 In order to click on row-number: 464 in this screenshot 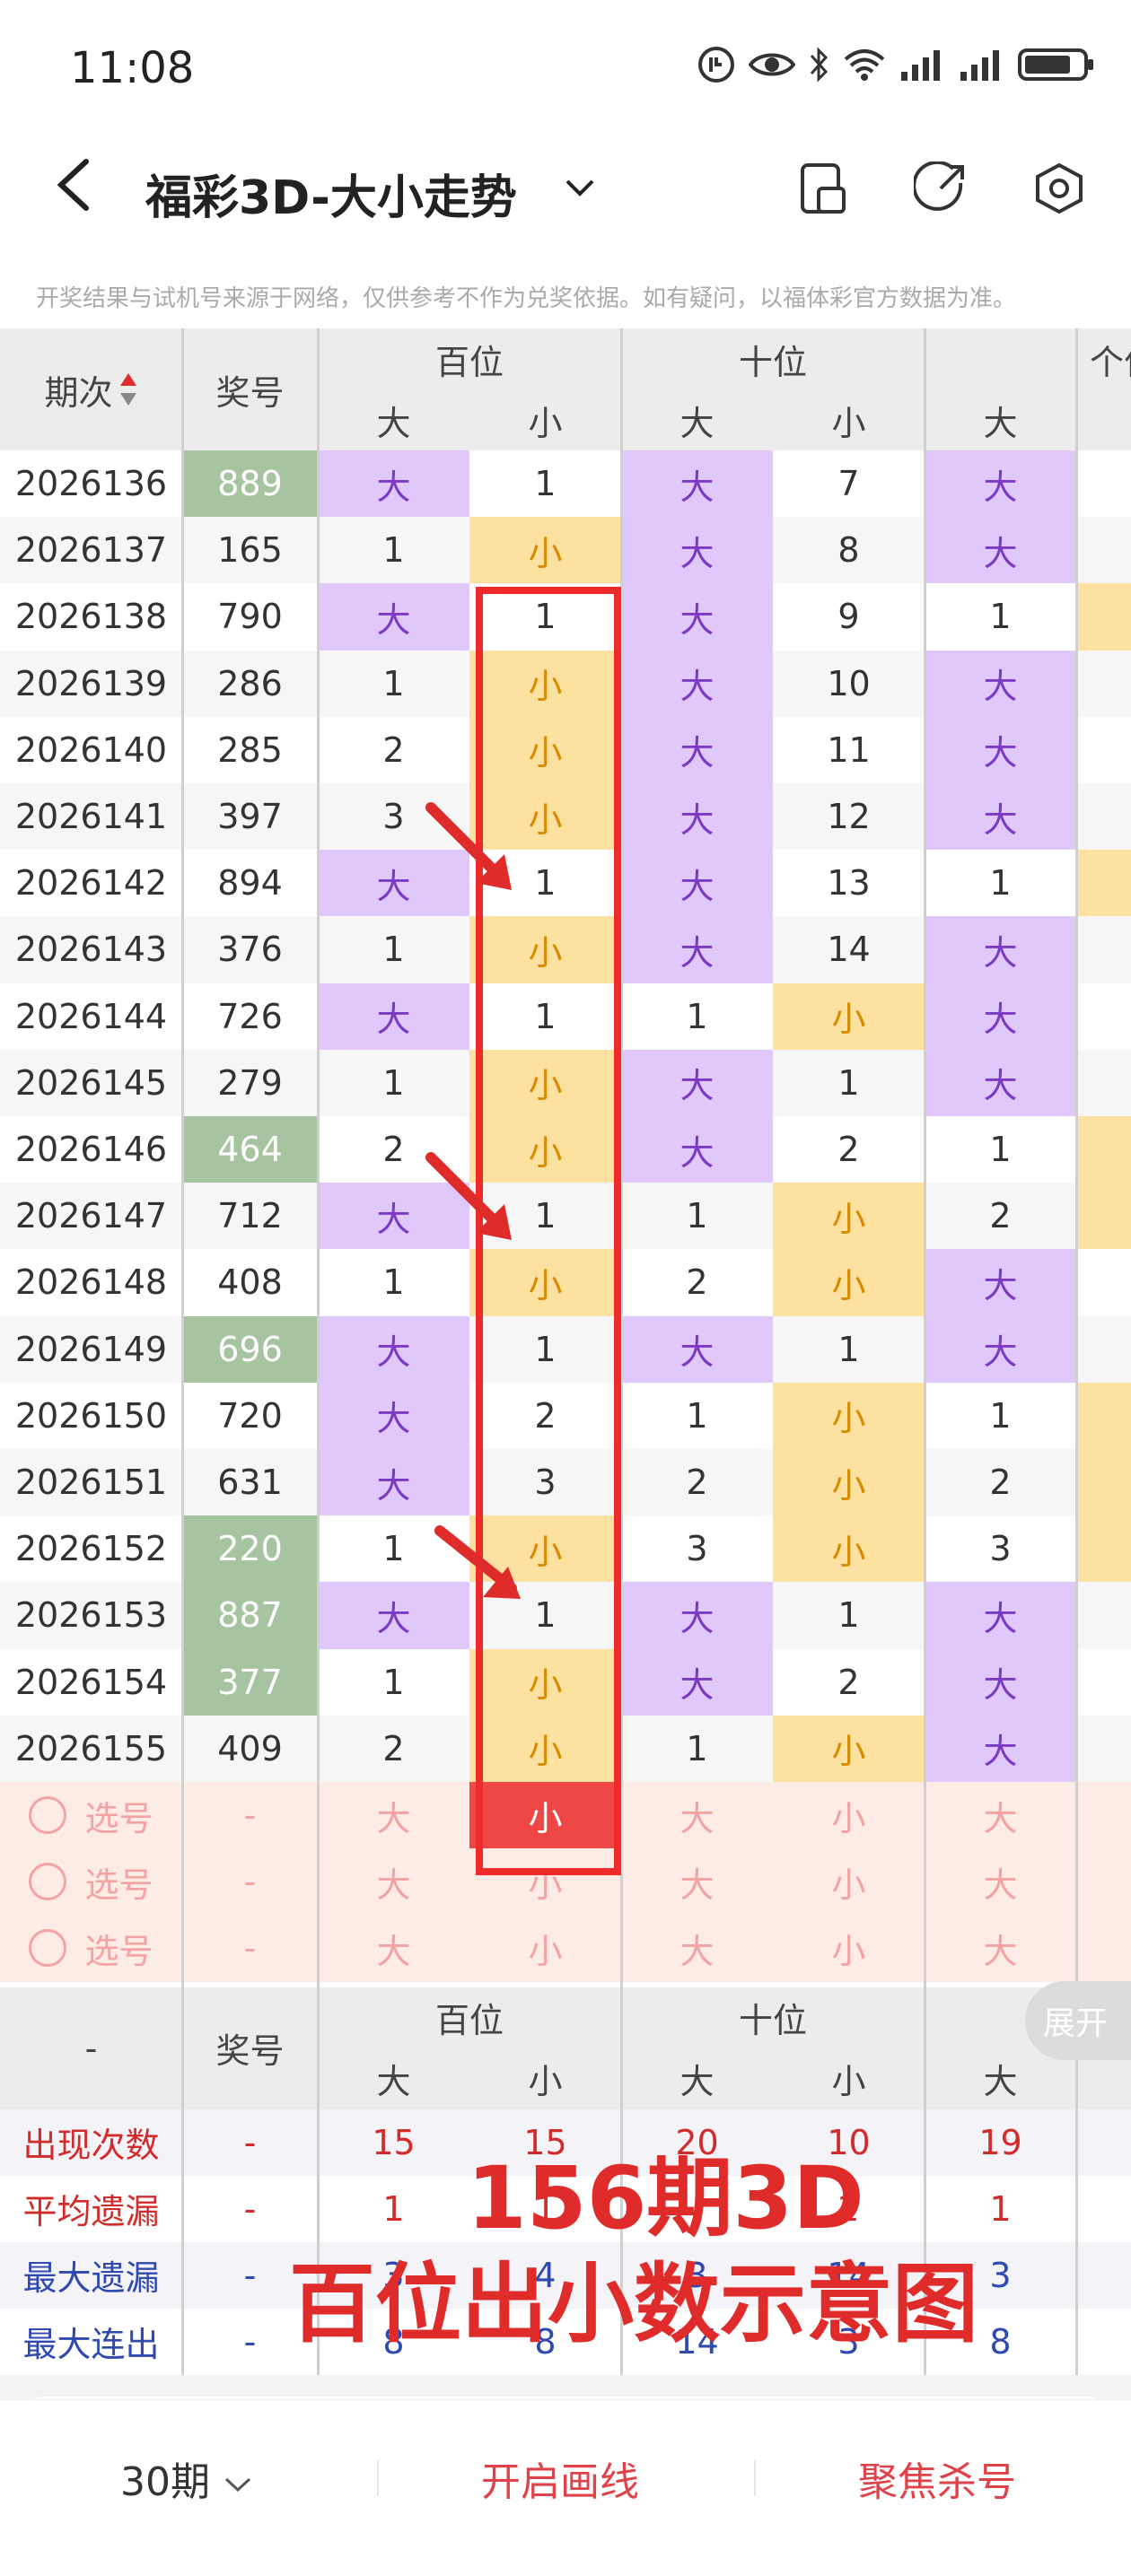, I will do `click(250, 1150)`.